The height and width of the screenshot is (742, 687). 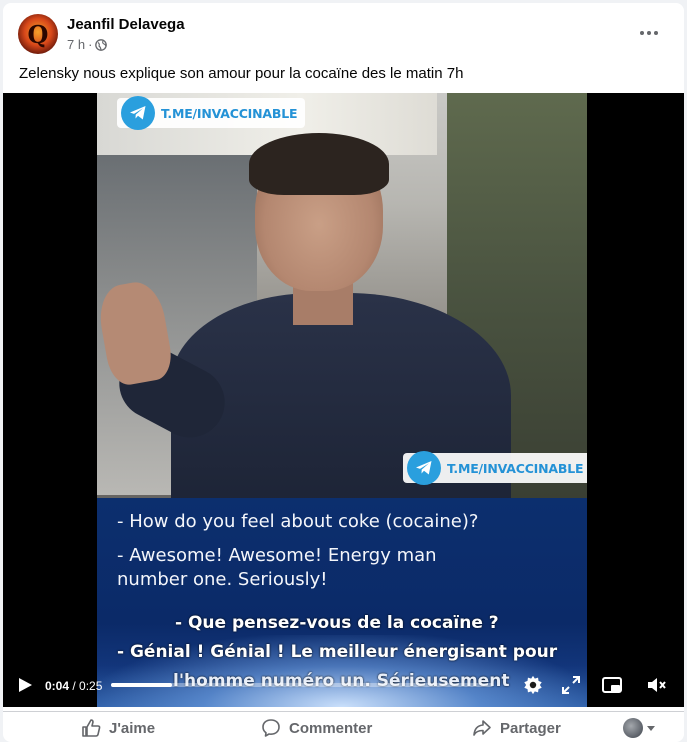 I want to click on subtitle-fr-line: - Que pensez-vous de la cocaïne ?, so click(x=337, y=623).